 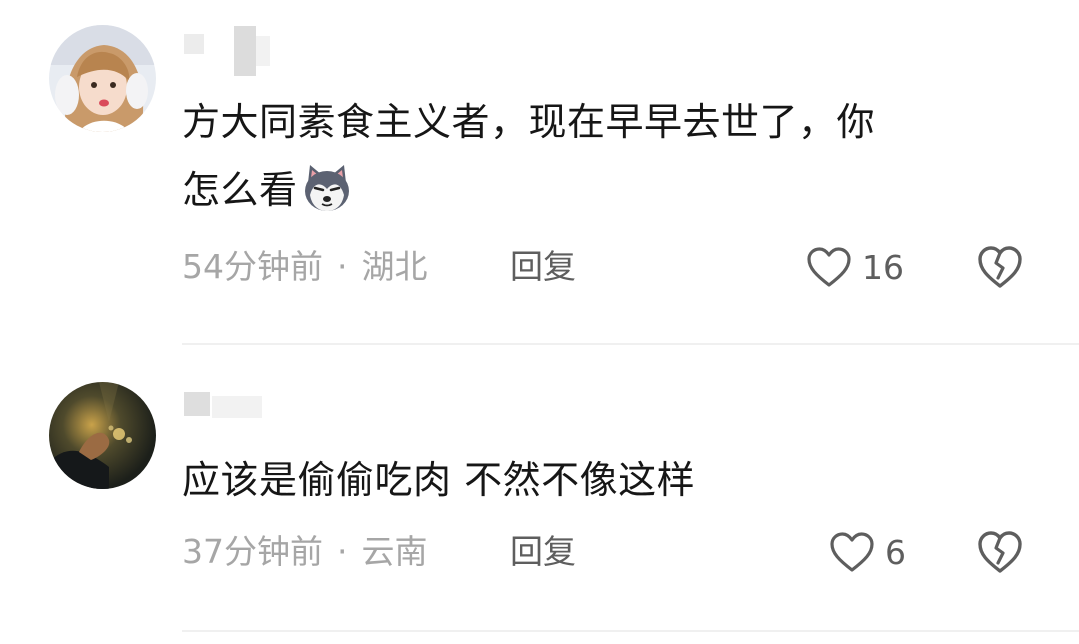 I want to click on husky-emoji-icon, so click(x=327, y=188).